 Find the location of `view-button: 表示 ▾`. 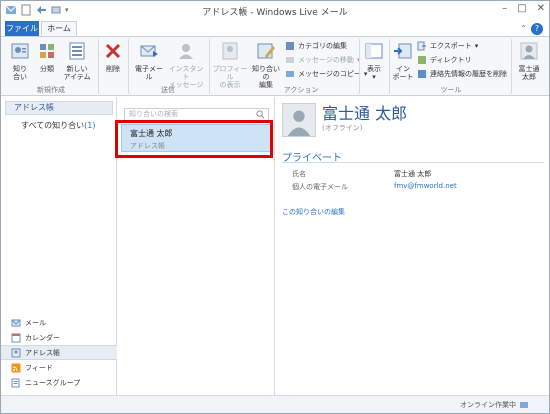

view-button: 表示 ▾ is located at coordinates (374, 61).